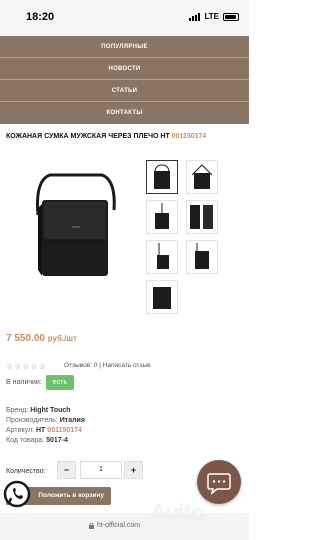 This screenshot has height=540, width=320. I want to click on site-menu: ПОПУЛЯРНЫЕ НОВОСТИ СТАТЬИ КОНТАКТЫ, so click(124, 80).